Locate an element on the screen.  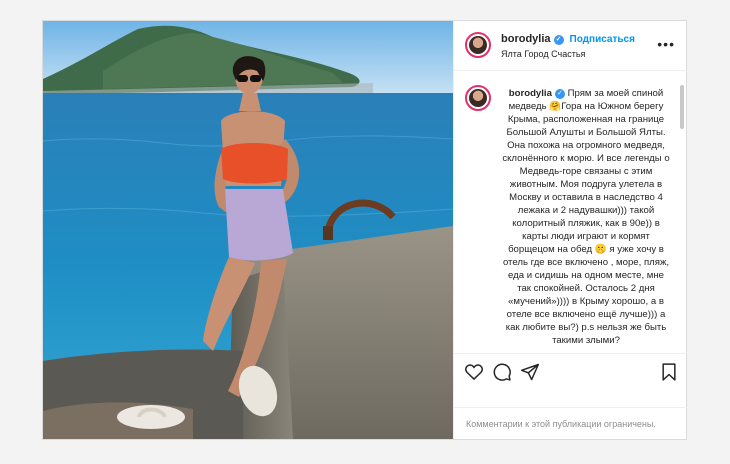
author-username: borodylia is located at coordinates (526, 39).